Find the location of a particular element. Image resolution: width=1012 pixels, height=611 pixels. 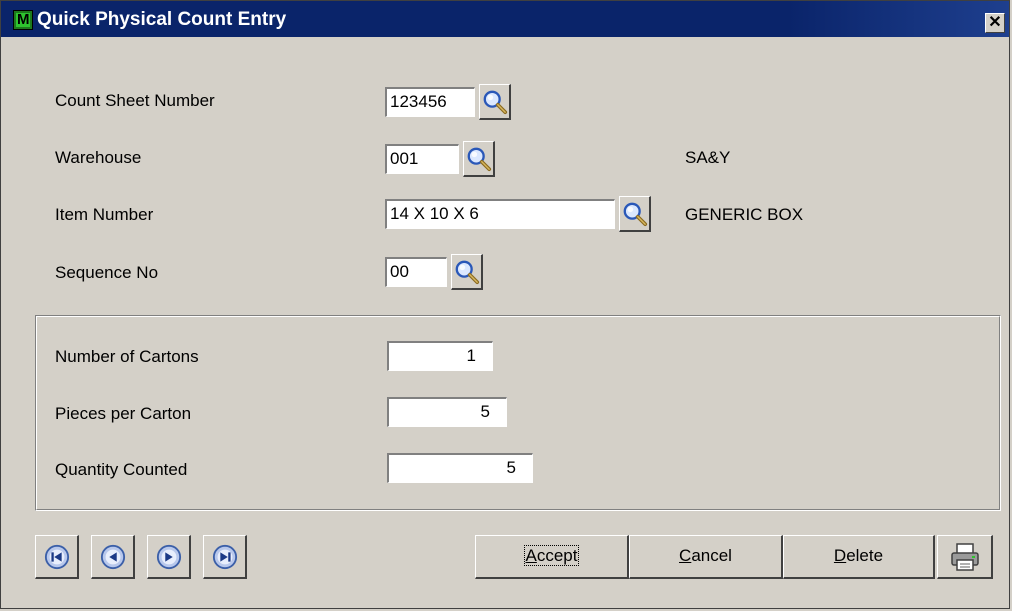

quantity-counted-label: Quantity Counted is located at coordinates (121, 469).